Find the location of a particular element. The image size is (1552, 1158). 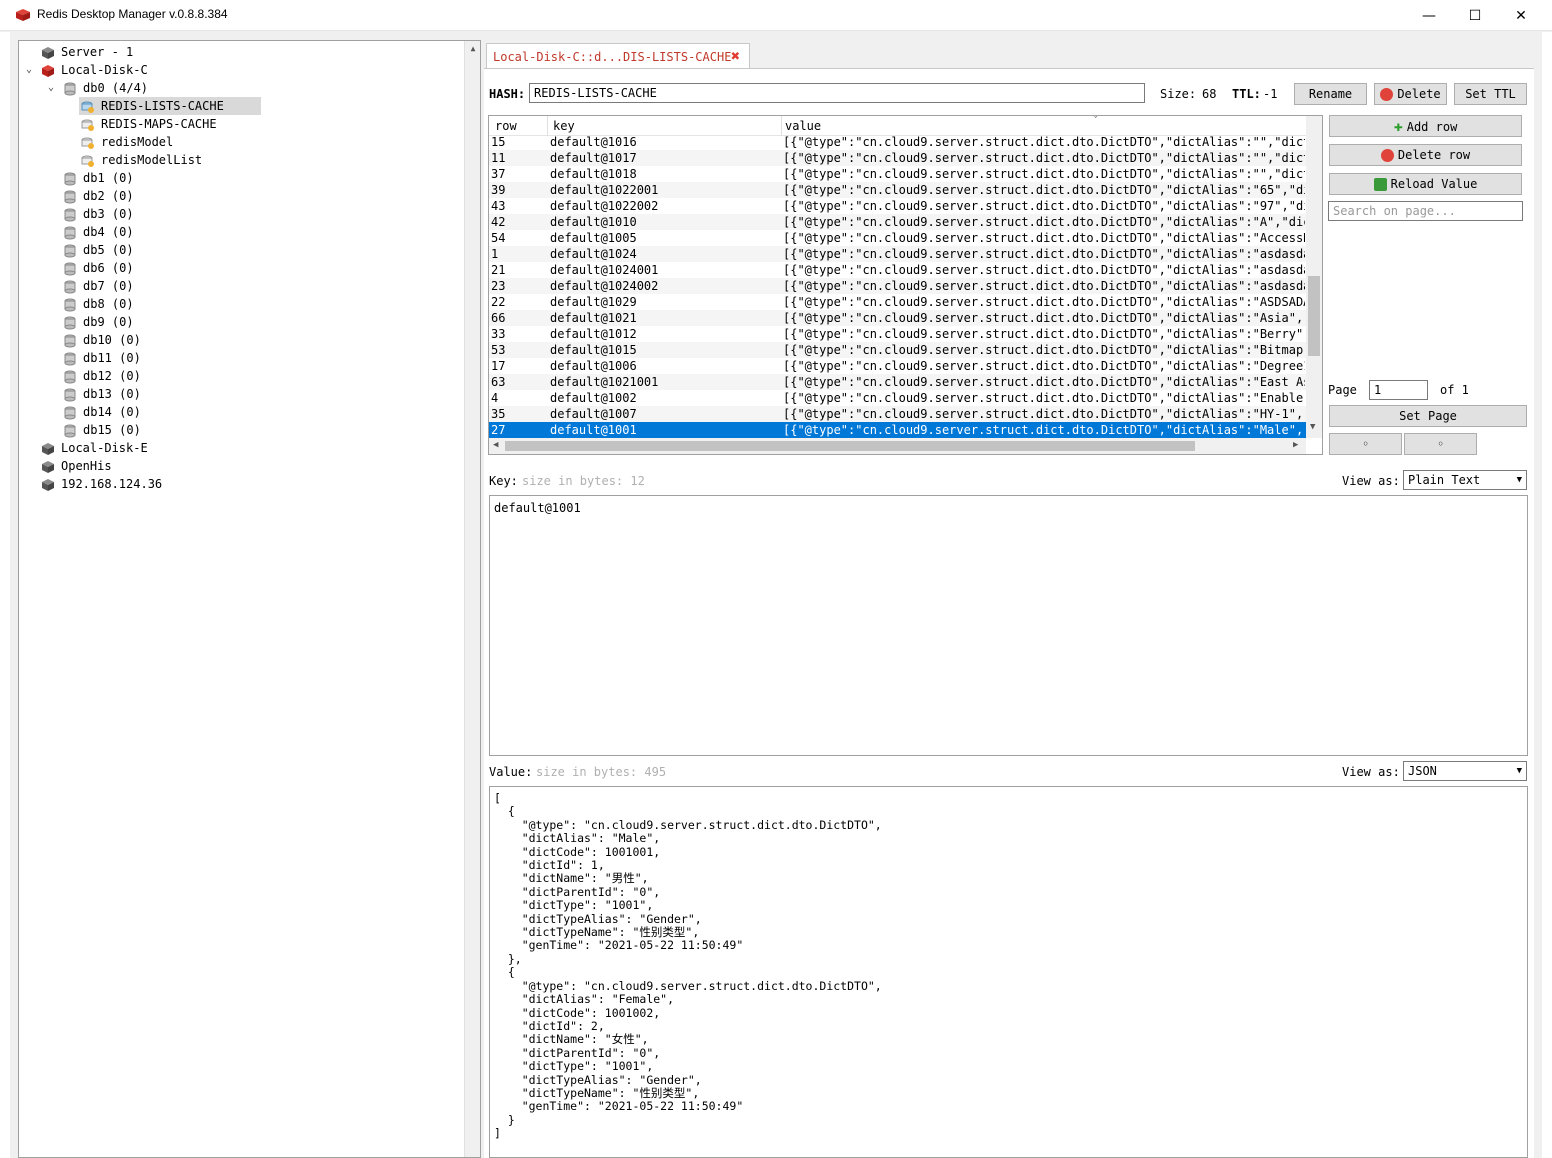

value-size-hint: size in bytes: 495 is located at coordinates (601, 772).